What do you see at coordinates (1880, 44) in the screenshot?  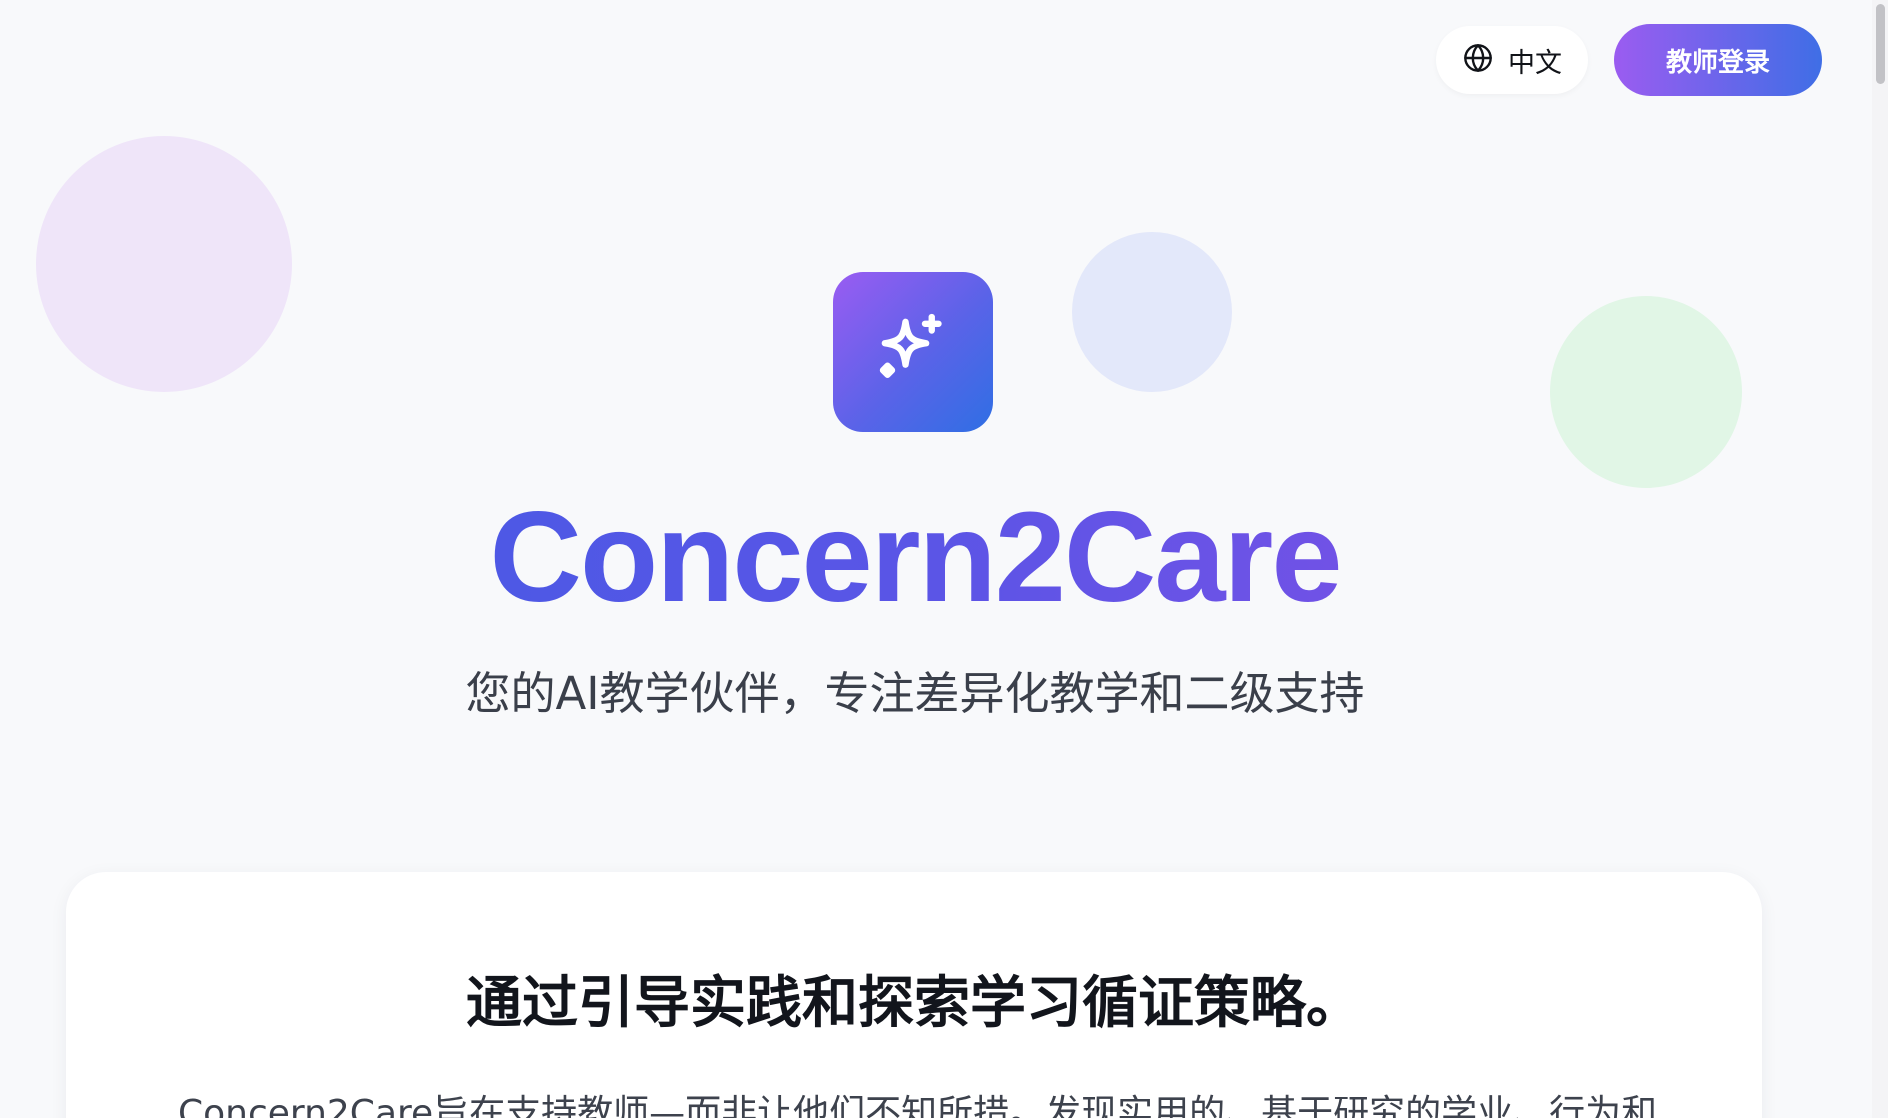 I see `scrollbar-thumb` at bounding box center [1880, 44].